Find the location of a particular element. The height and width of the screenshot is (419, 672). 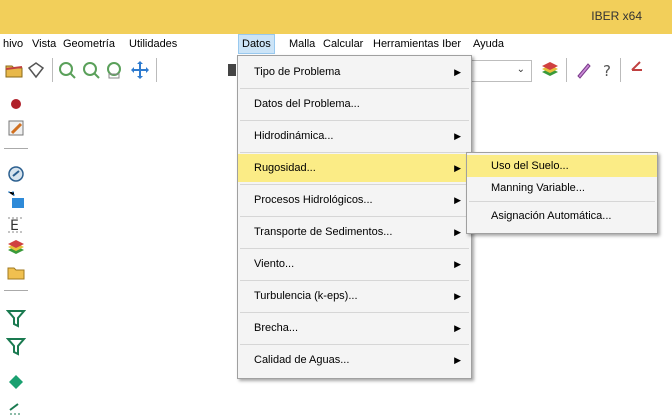

menu-item-rugosidad: Rugosidad... ▶ is located at coordinates (354, 168).